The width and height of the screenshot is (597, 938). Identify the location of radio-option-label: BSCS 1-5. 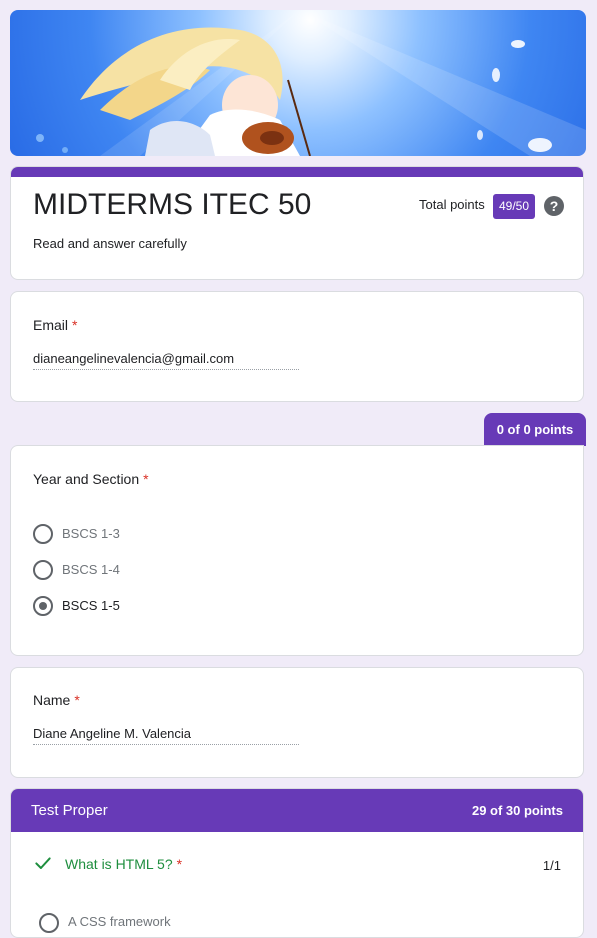
(91, 605).